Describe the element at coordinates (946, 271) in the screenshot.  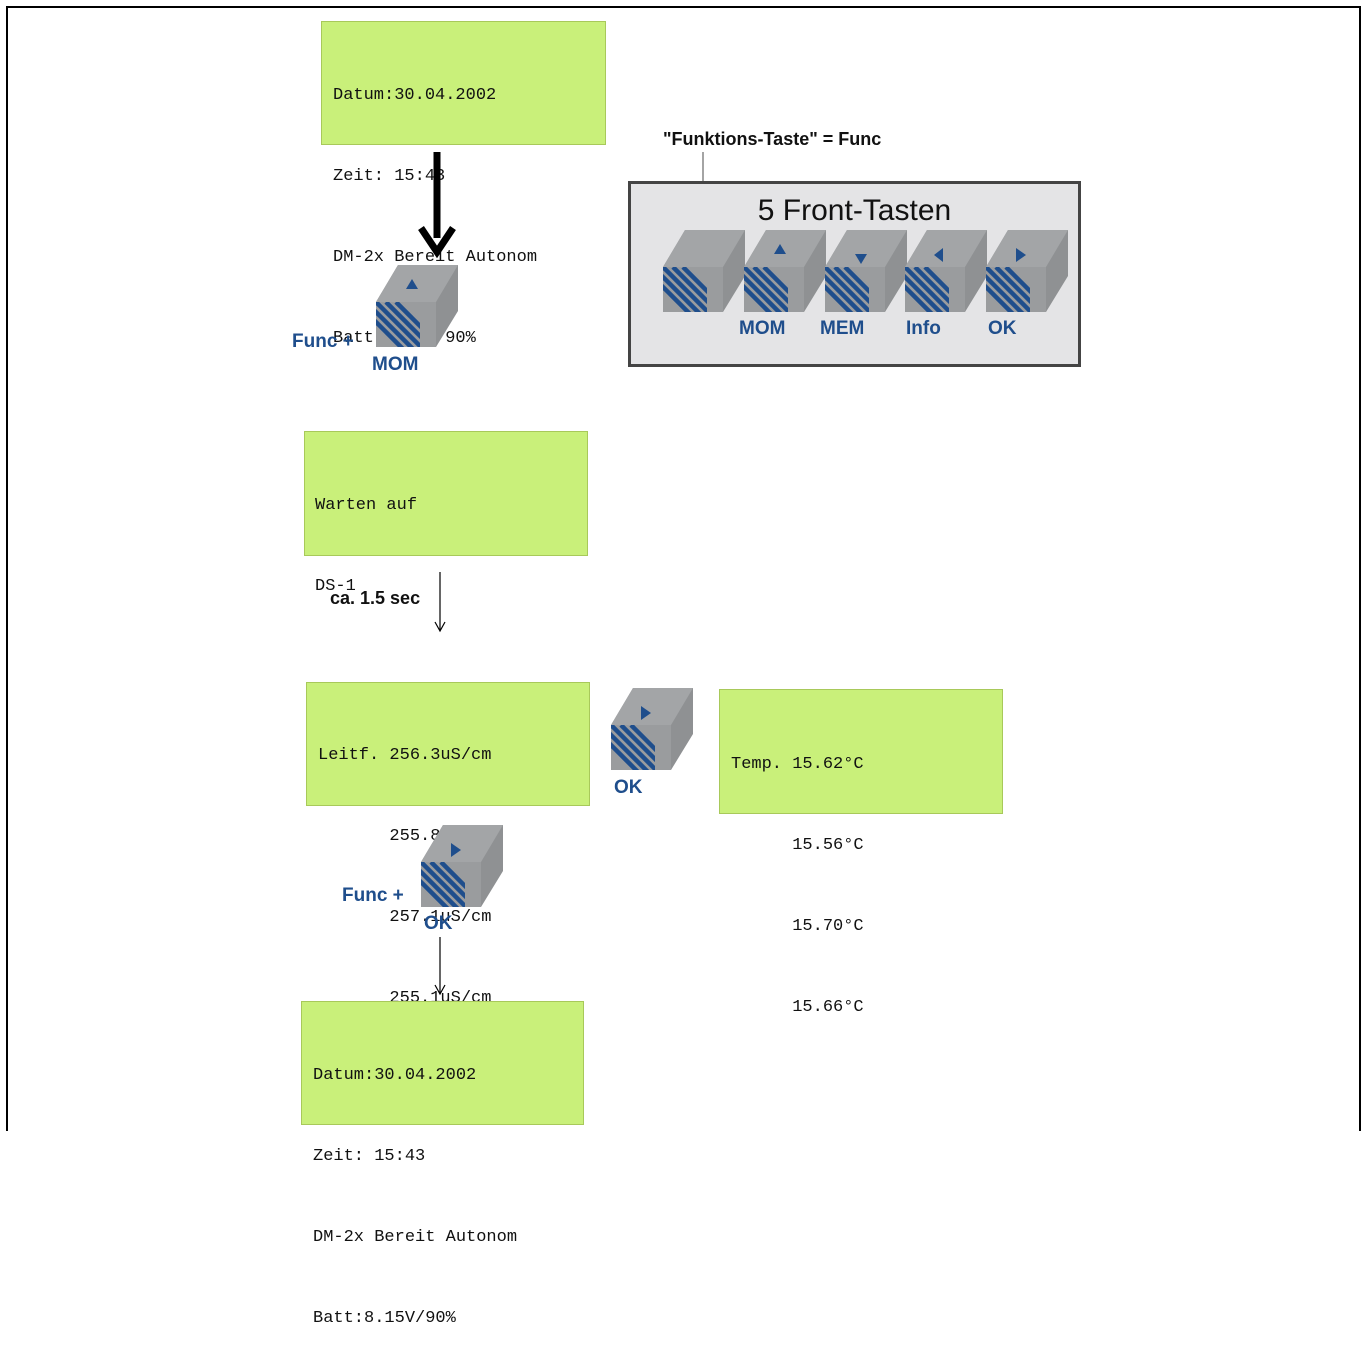
I see `info-panel-key` at that location.